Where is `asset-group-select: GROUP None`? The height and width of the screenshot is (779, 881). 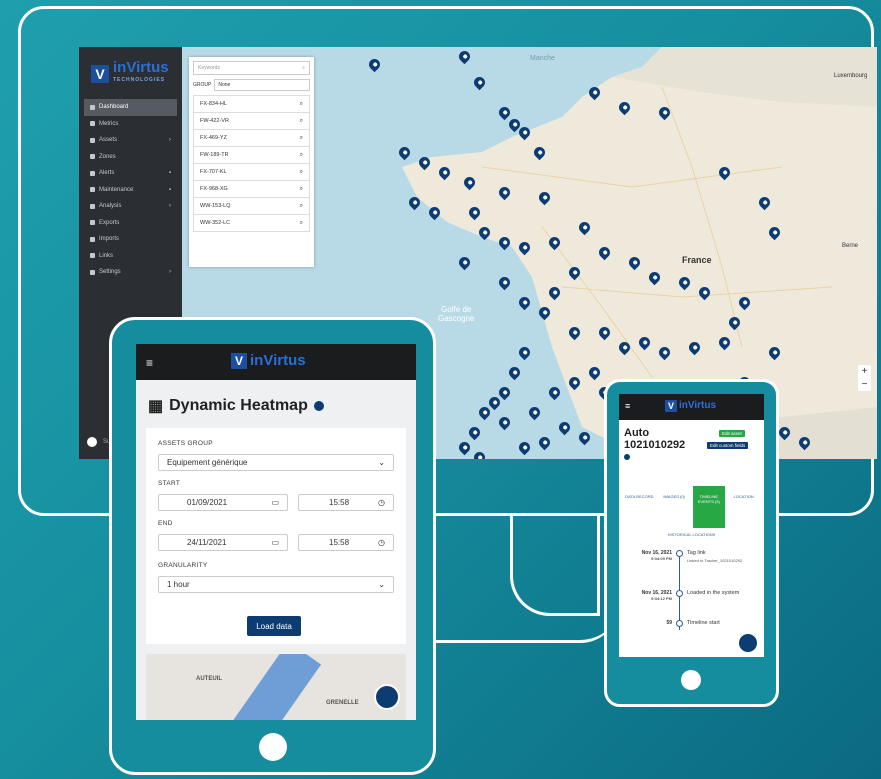 asset-group-select: GROUP None is located at coordinates (251, 85).